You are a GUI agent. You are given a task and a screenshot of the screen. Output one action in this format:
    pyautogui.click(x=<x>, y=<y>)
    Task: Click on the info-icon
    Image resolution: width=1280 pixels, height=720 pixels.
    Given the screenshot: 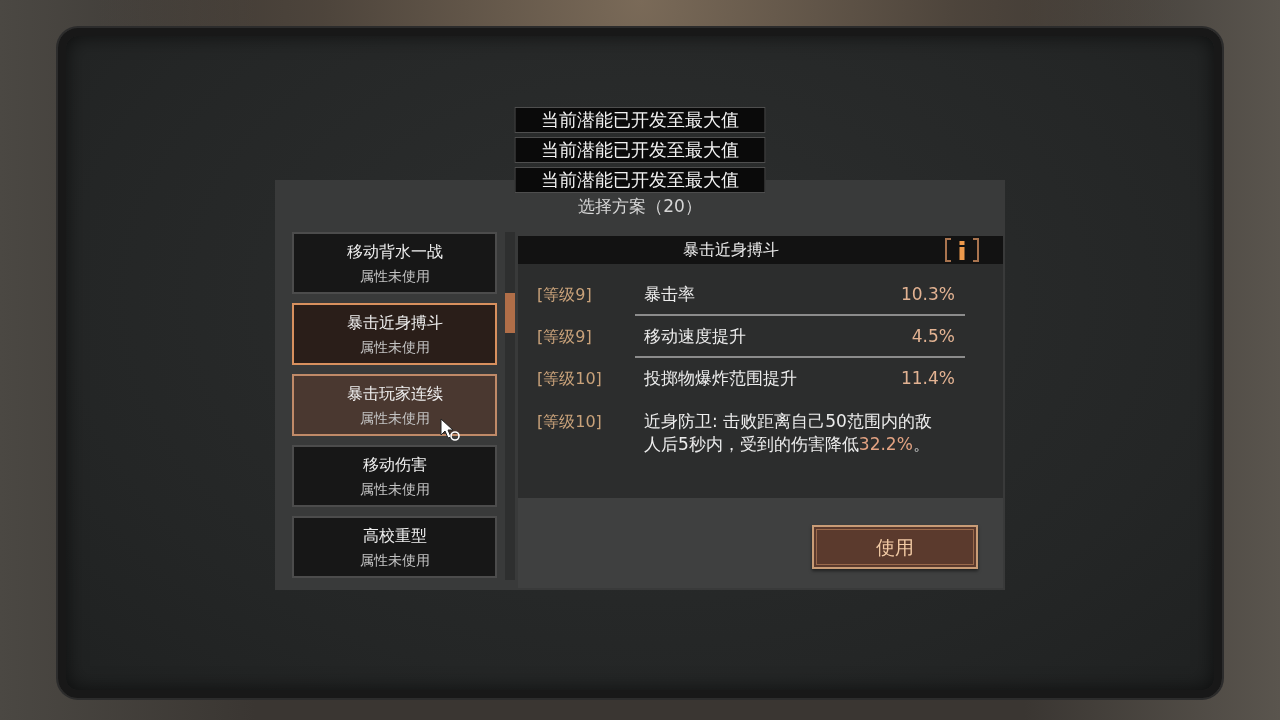 What is the action you would take?
    pyautogui.click(x=962, y=250)
    